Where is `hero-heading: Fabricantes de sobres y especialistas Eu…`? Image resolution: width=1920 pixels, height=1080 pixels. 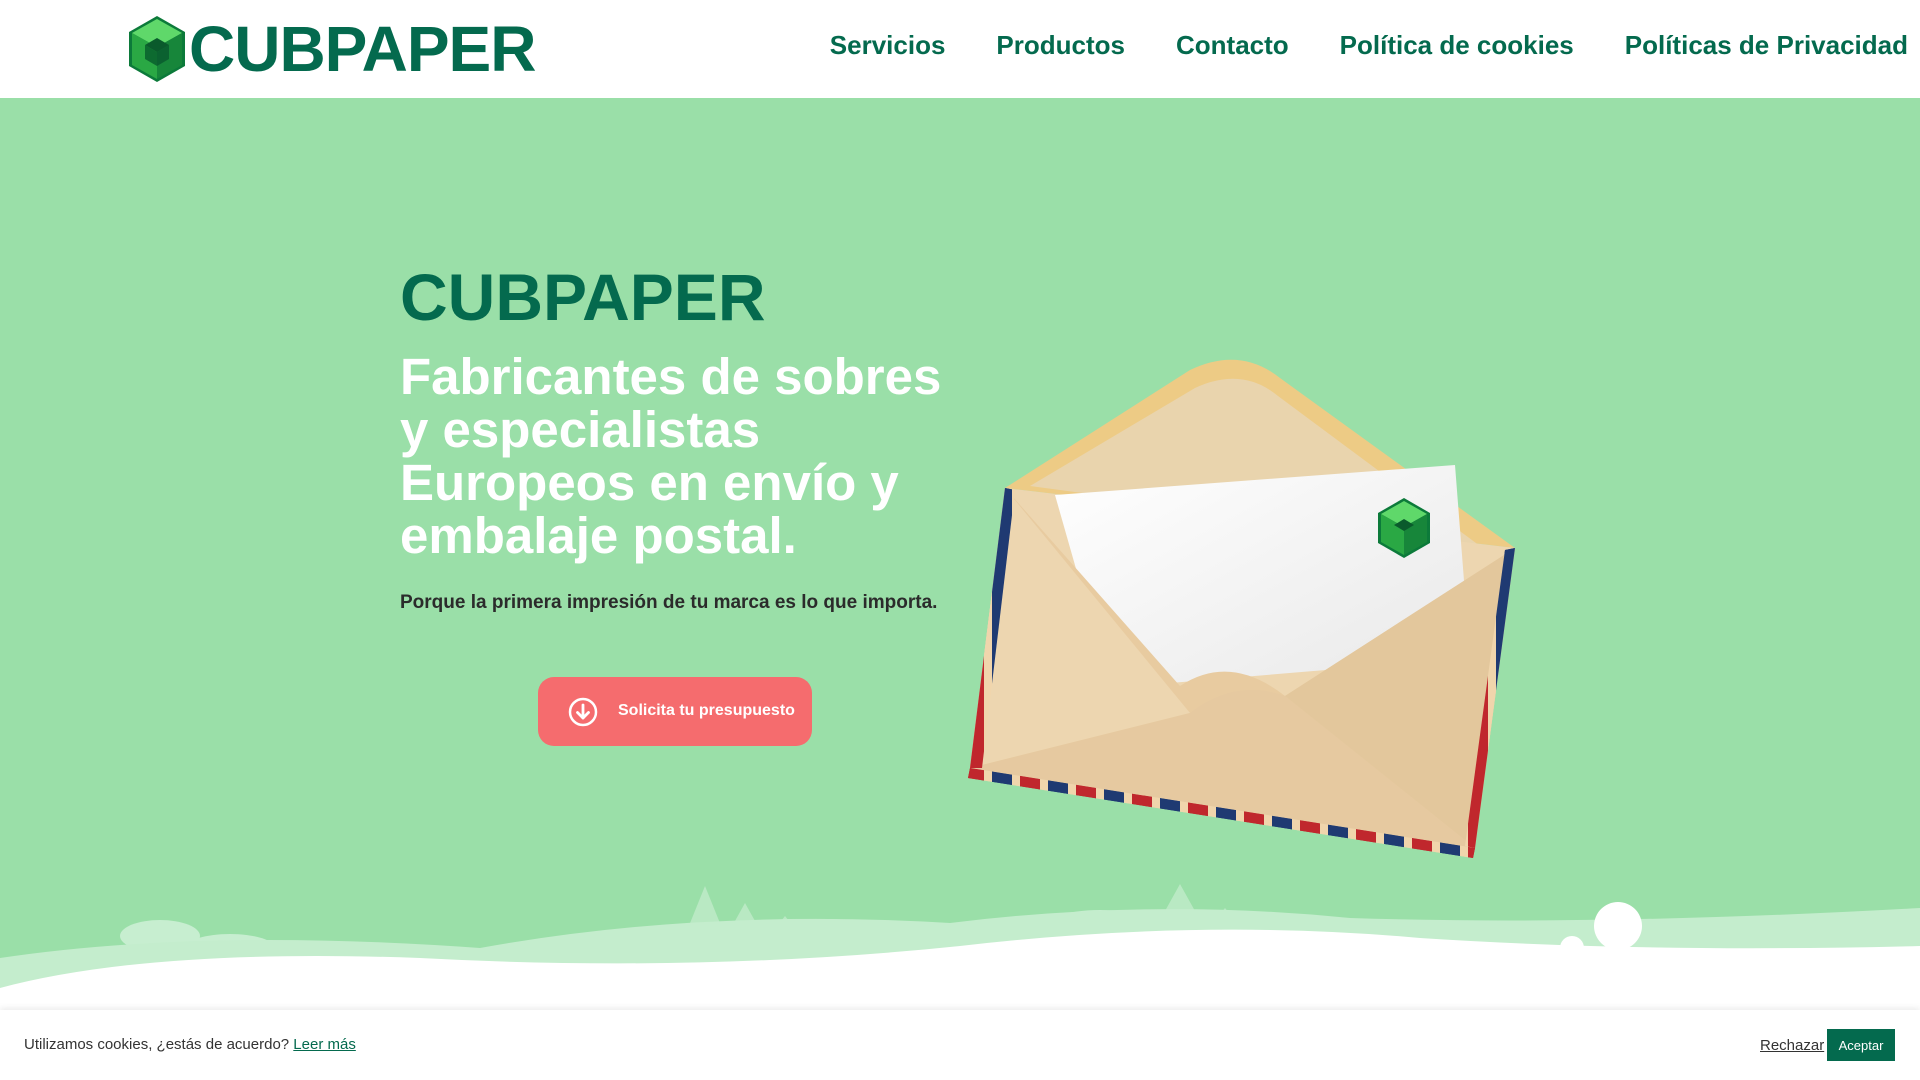 hero-heading: Fabricantes de sobres y especialistas Eu… is located at coordinates (671, 456).